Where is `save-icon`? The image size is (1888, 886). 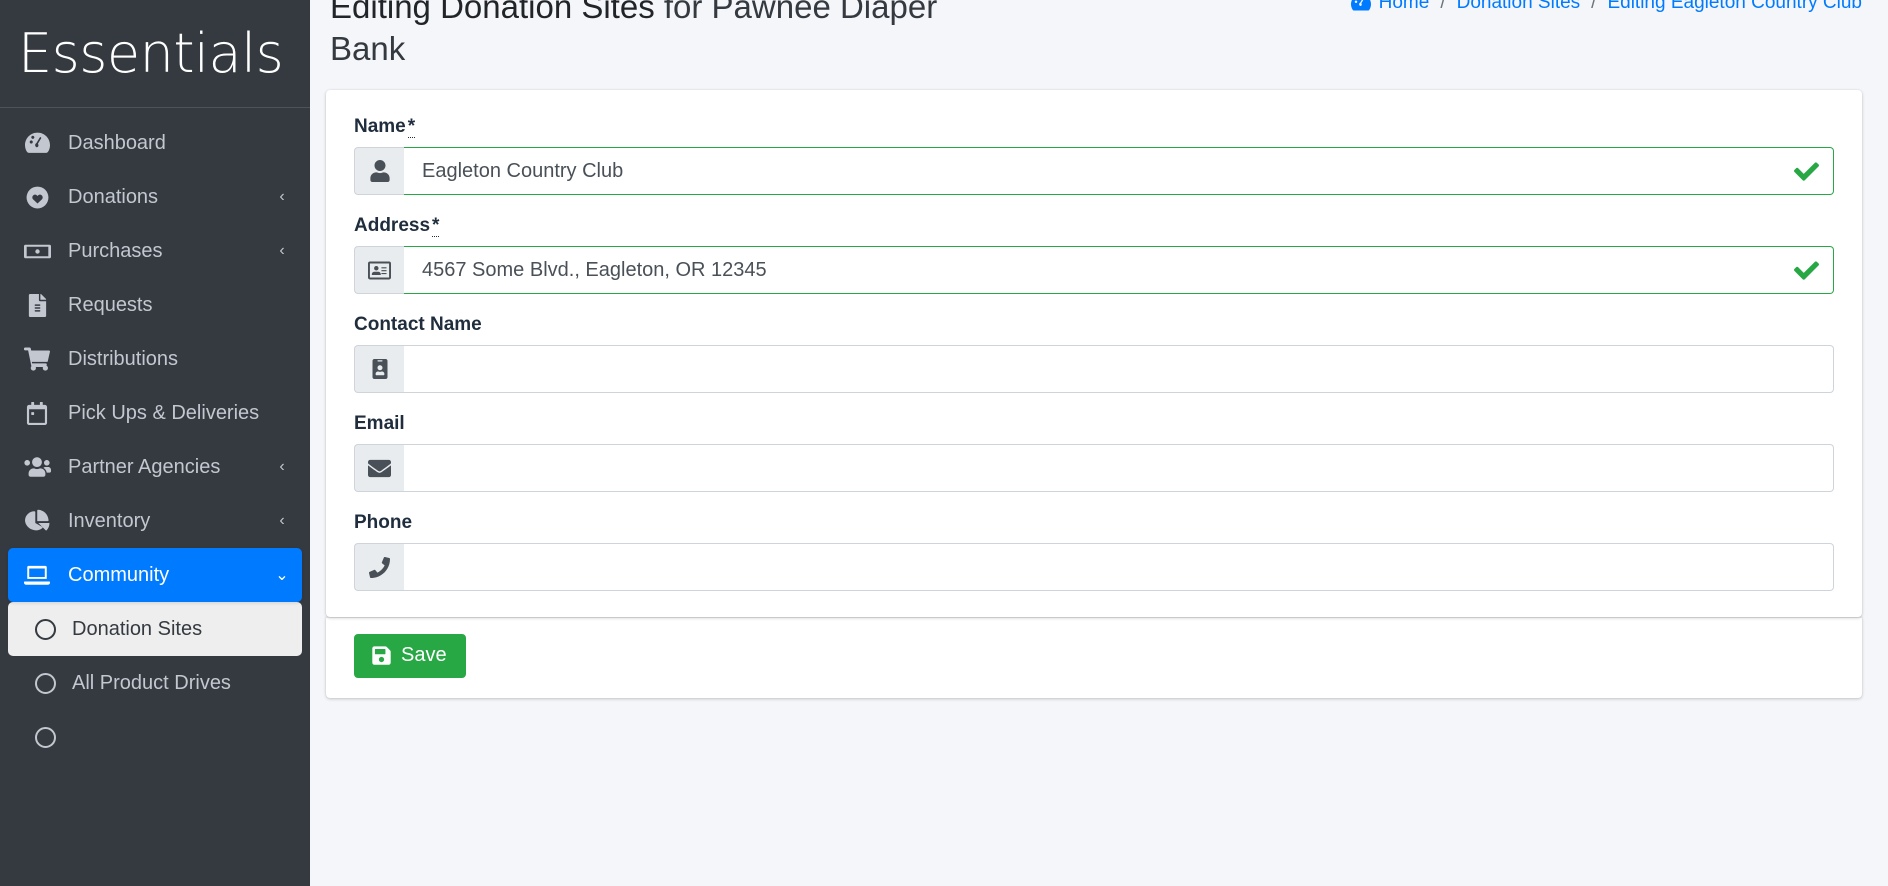
save-icon is located at coordinates (381, 655).